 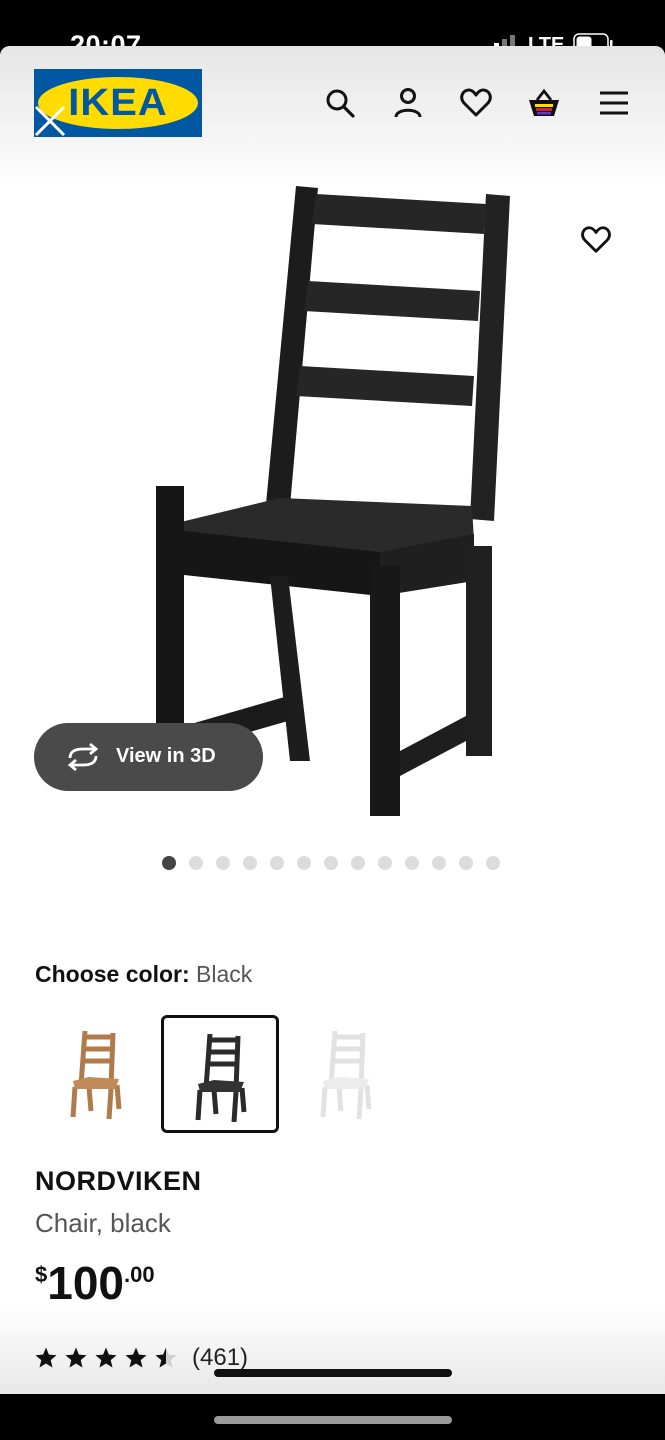 I want to click on cart-icon, so click(x=544, y=103).